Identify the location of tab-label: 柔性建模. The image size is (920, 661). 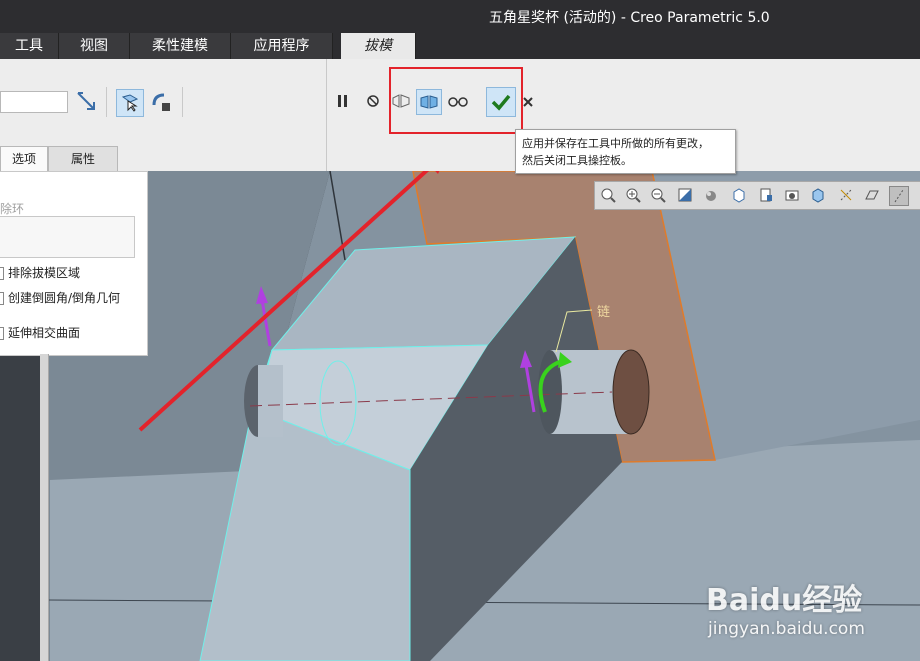
(180, 46).